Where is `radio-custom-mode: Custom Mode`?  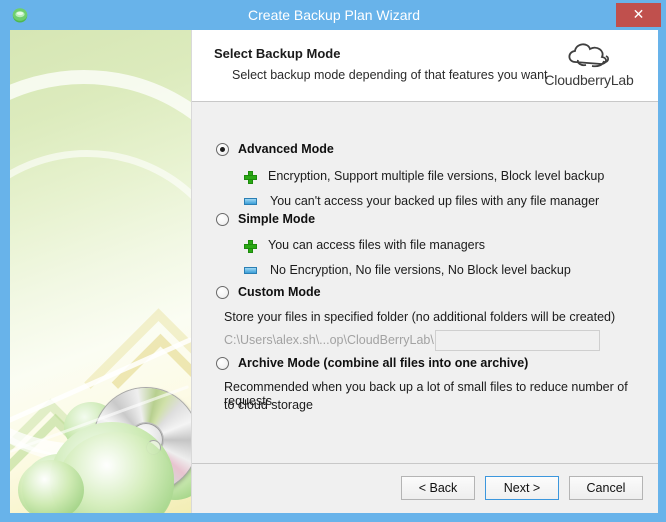 radio-custom-mode: Custom Mode is located at coordinates (268, 292).